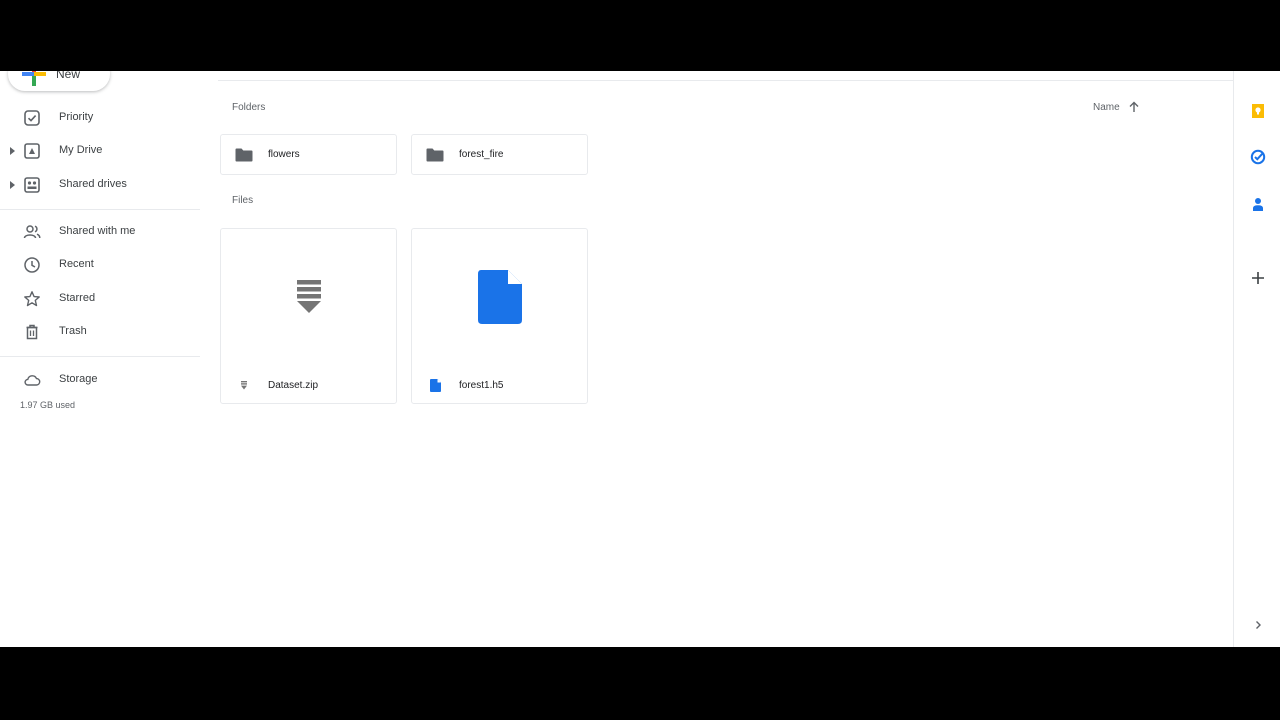 Image resolution: width=1280 pixels, height=720 pixels. What do you see at coordinates (76, 117) in the screenshot?
I see `sidebar-item-label: Priority` at bounding box center [76, 117].